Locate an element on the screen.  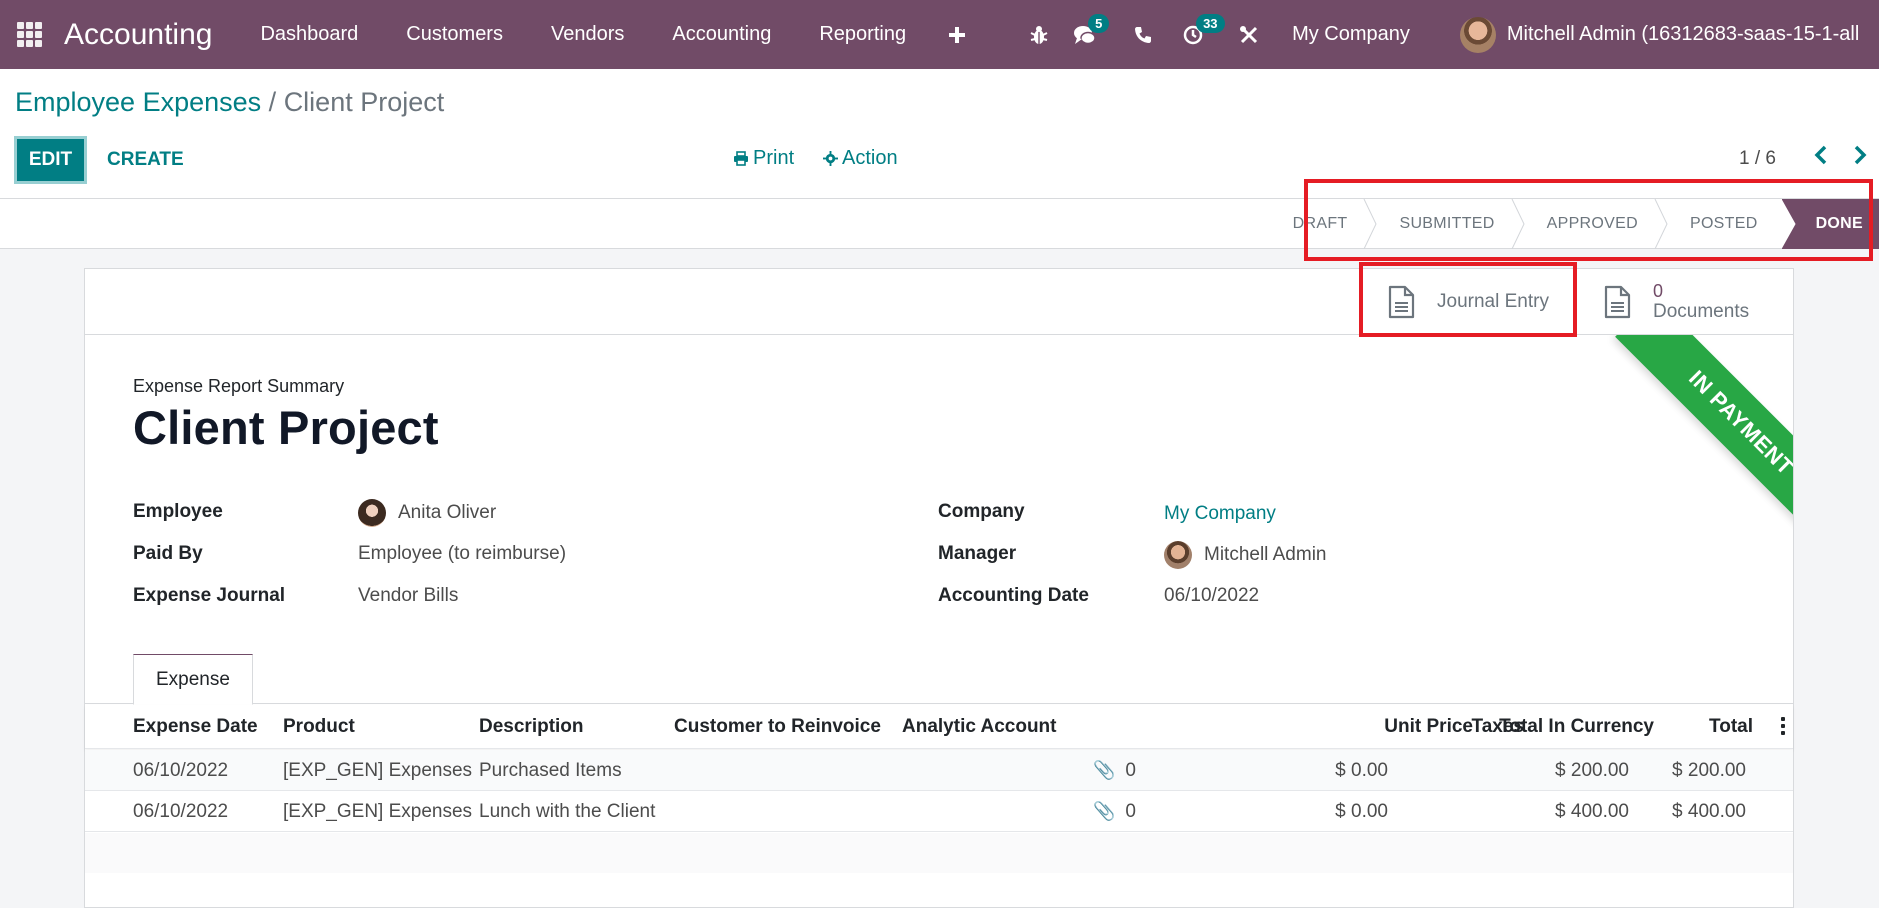
create-button: CREATE is located at coordinates (145, 160).